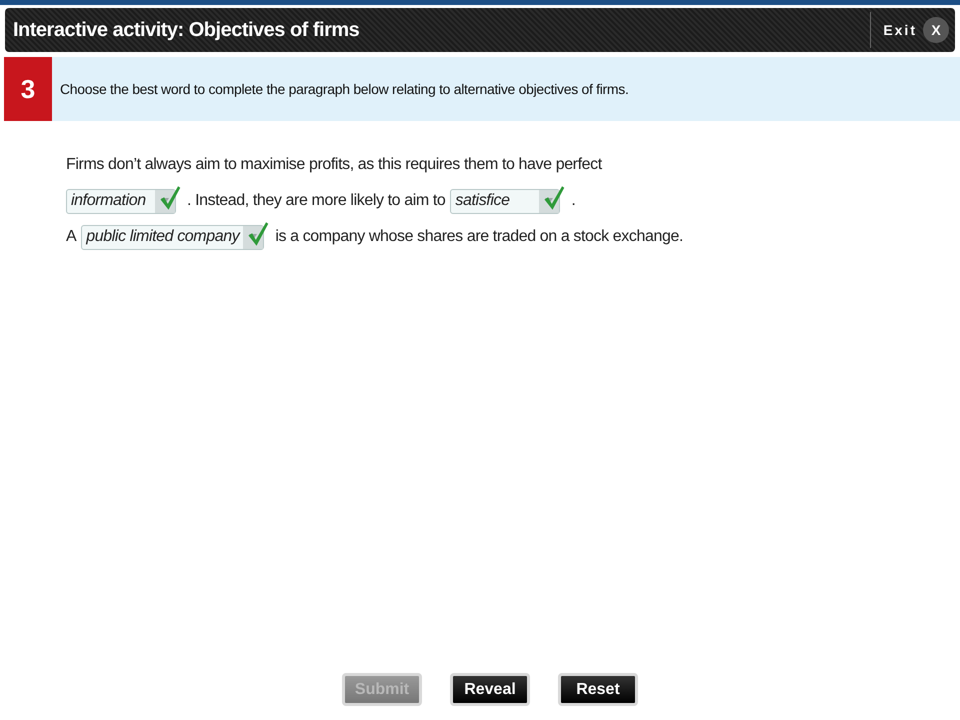 The image size is (960, 720). What do you see at coordinates (71, 237) in the screenshot?
I see `paragraph-text: A` at bounding box center [71, 237].